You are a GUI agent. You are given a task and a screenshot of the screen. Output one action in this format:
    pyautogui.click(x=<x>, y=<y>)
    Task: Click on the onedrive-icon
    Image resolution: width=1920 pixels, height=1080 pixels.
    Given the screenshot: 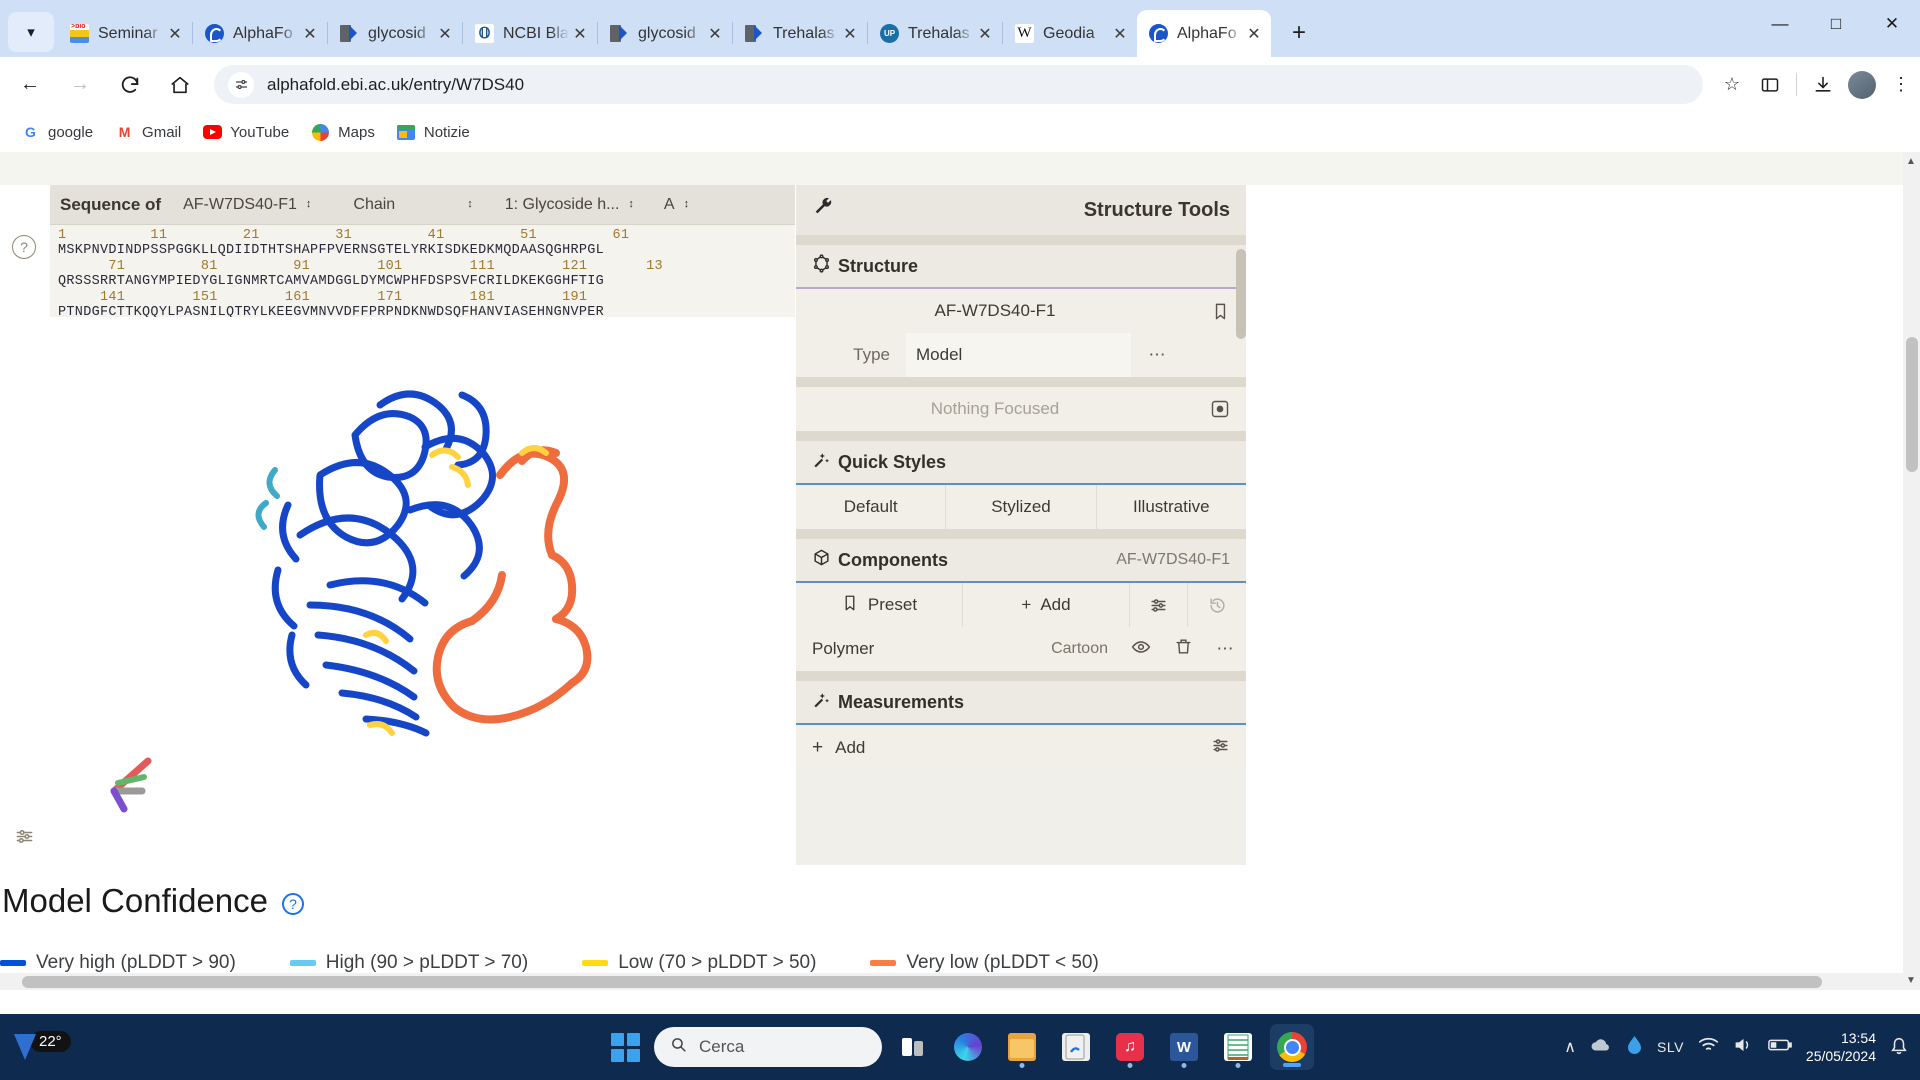 What is the action you would take?
    pyautogui.click(x=1601, y=1047)
    